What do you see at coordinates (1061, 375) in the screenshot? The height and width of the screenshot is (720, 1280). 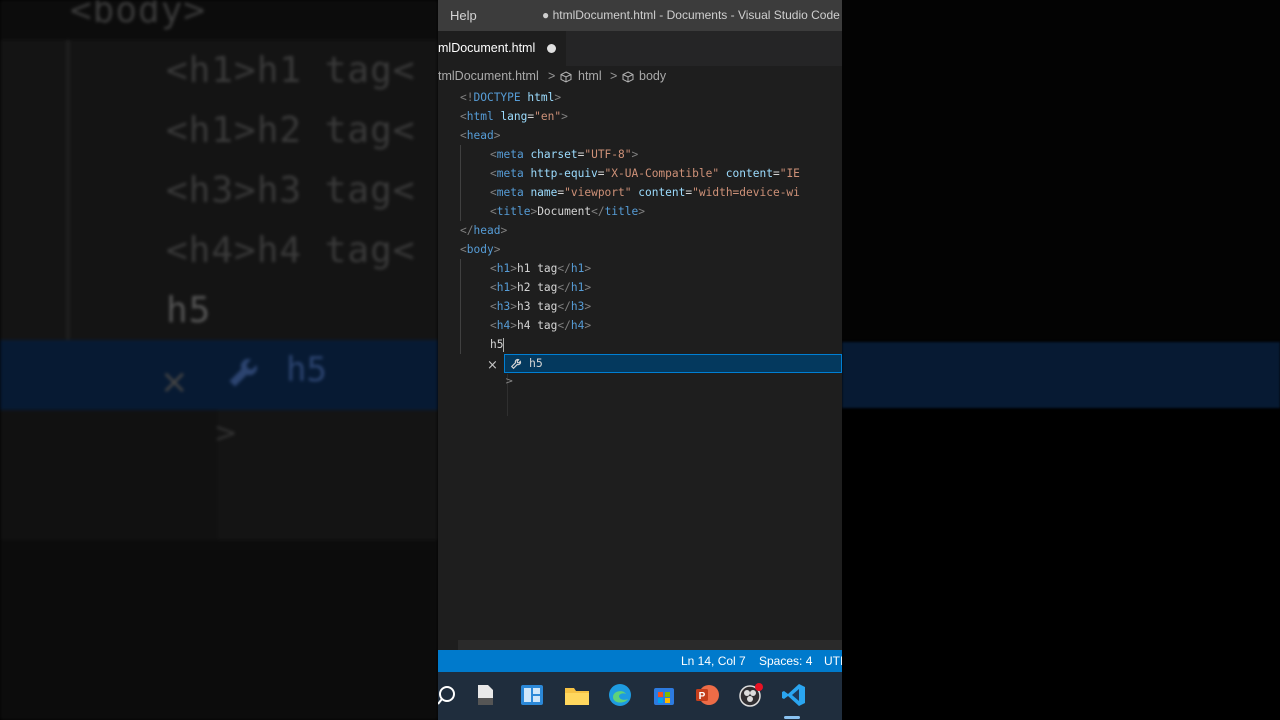 I see `bg-suggest-band-right` at bounding box center [1061, 375].